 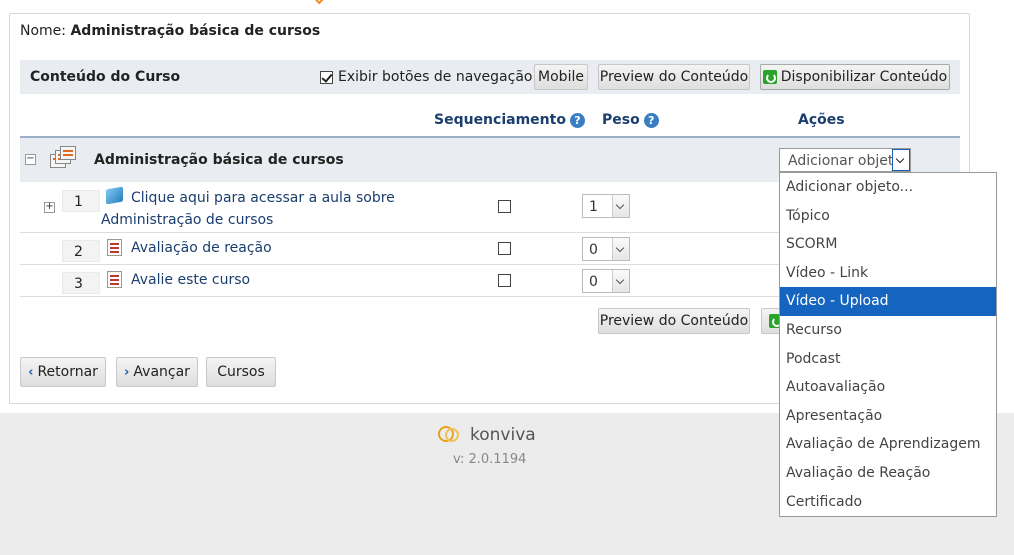 What do you see at coordinates (489, 31) in the screenshot?
I see `name-bar: Nome: Administração básica de cursos` at bounding box center [489, 31].